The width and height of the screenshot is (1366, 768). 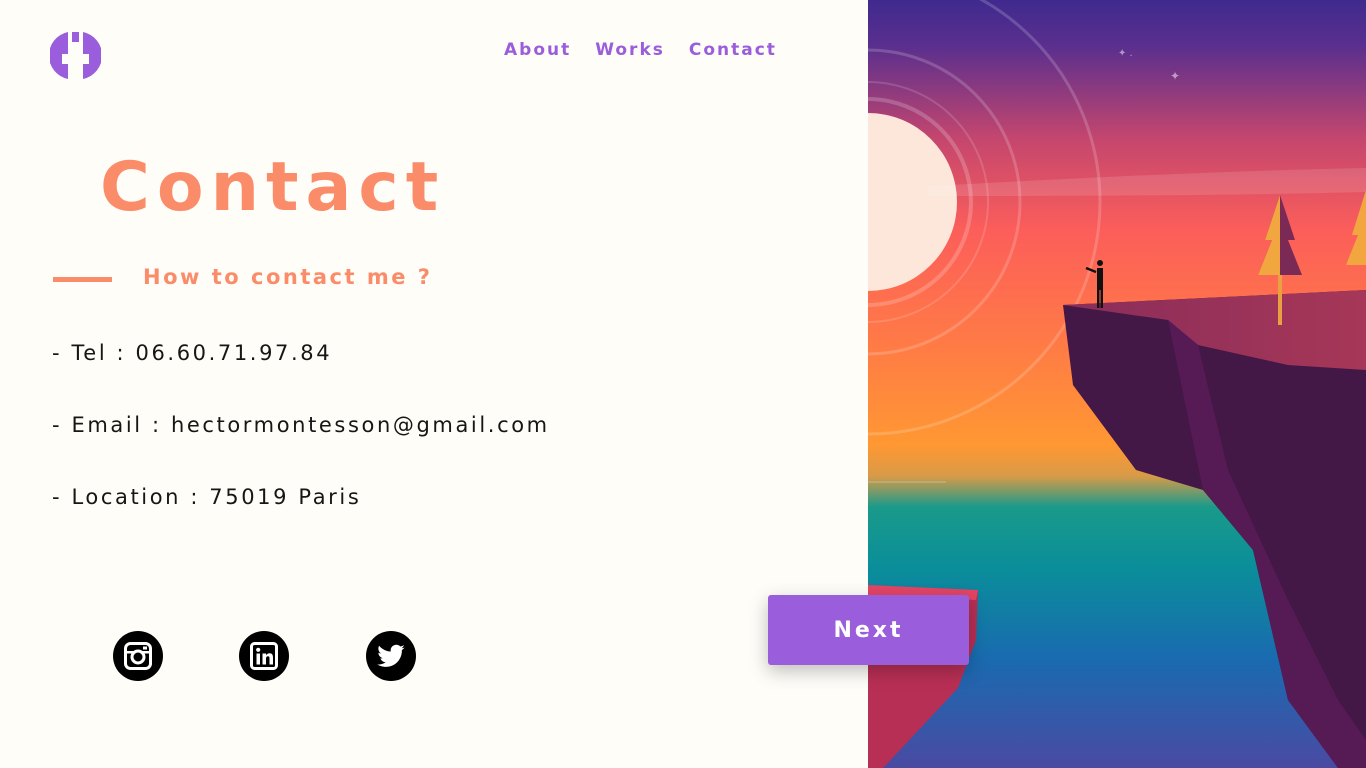 I want to click on instagram-link, so click(x=138, y=656).